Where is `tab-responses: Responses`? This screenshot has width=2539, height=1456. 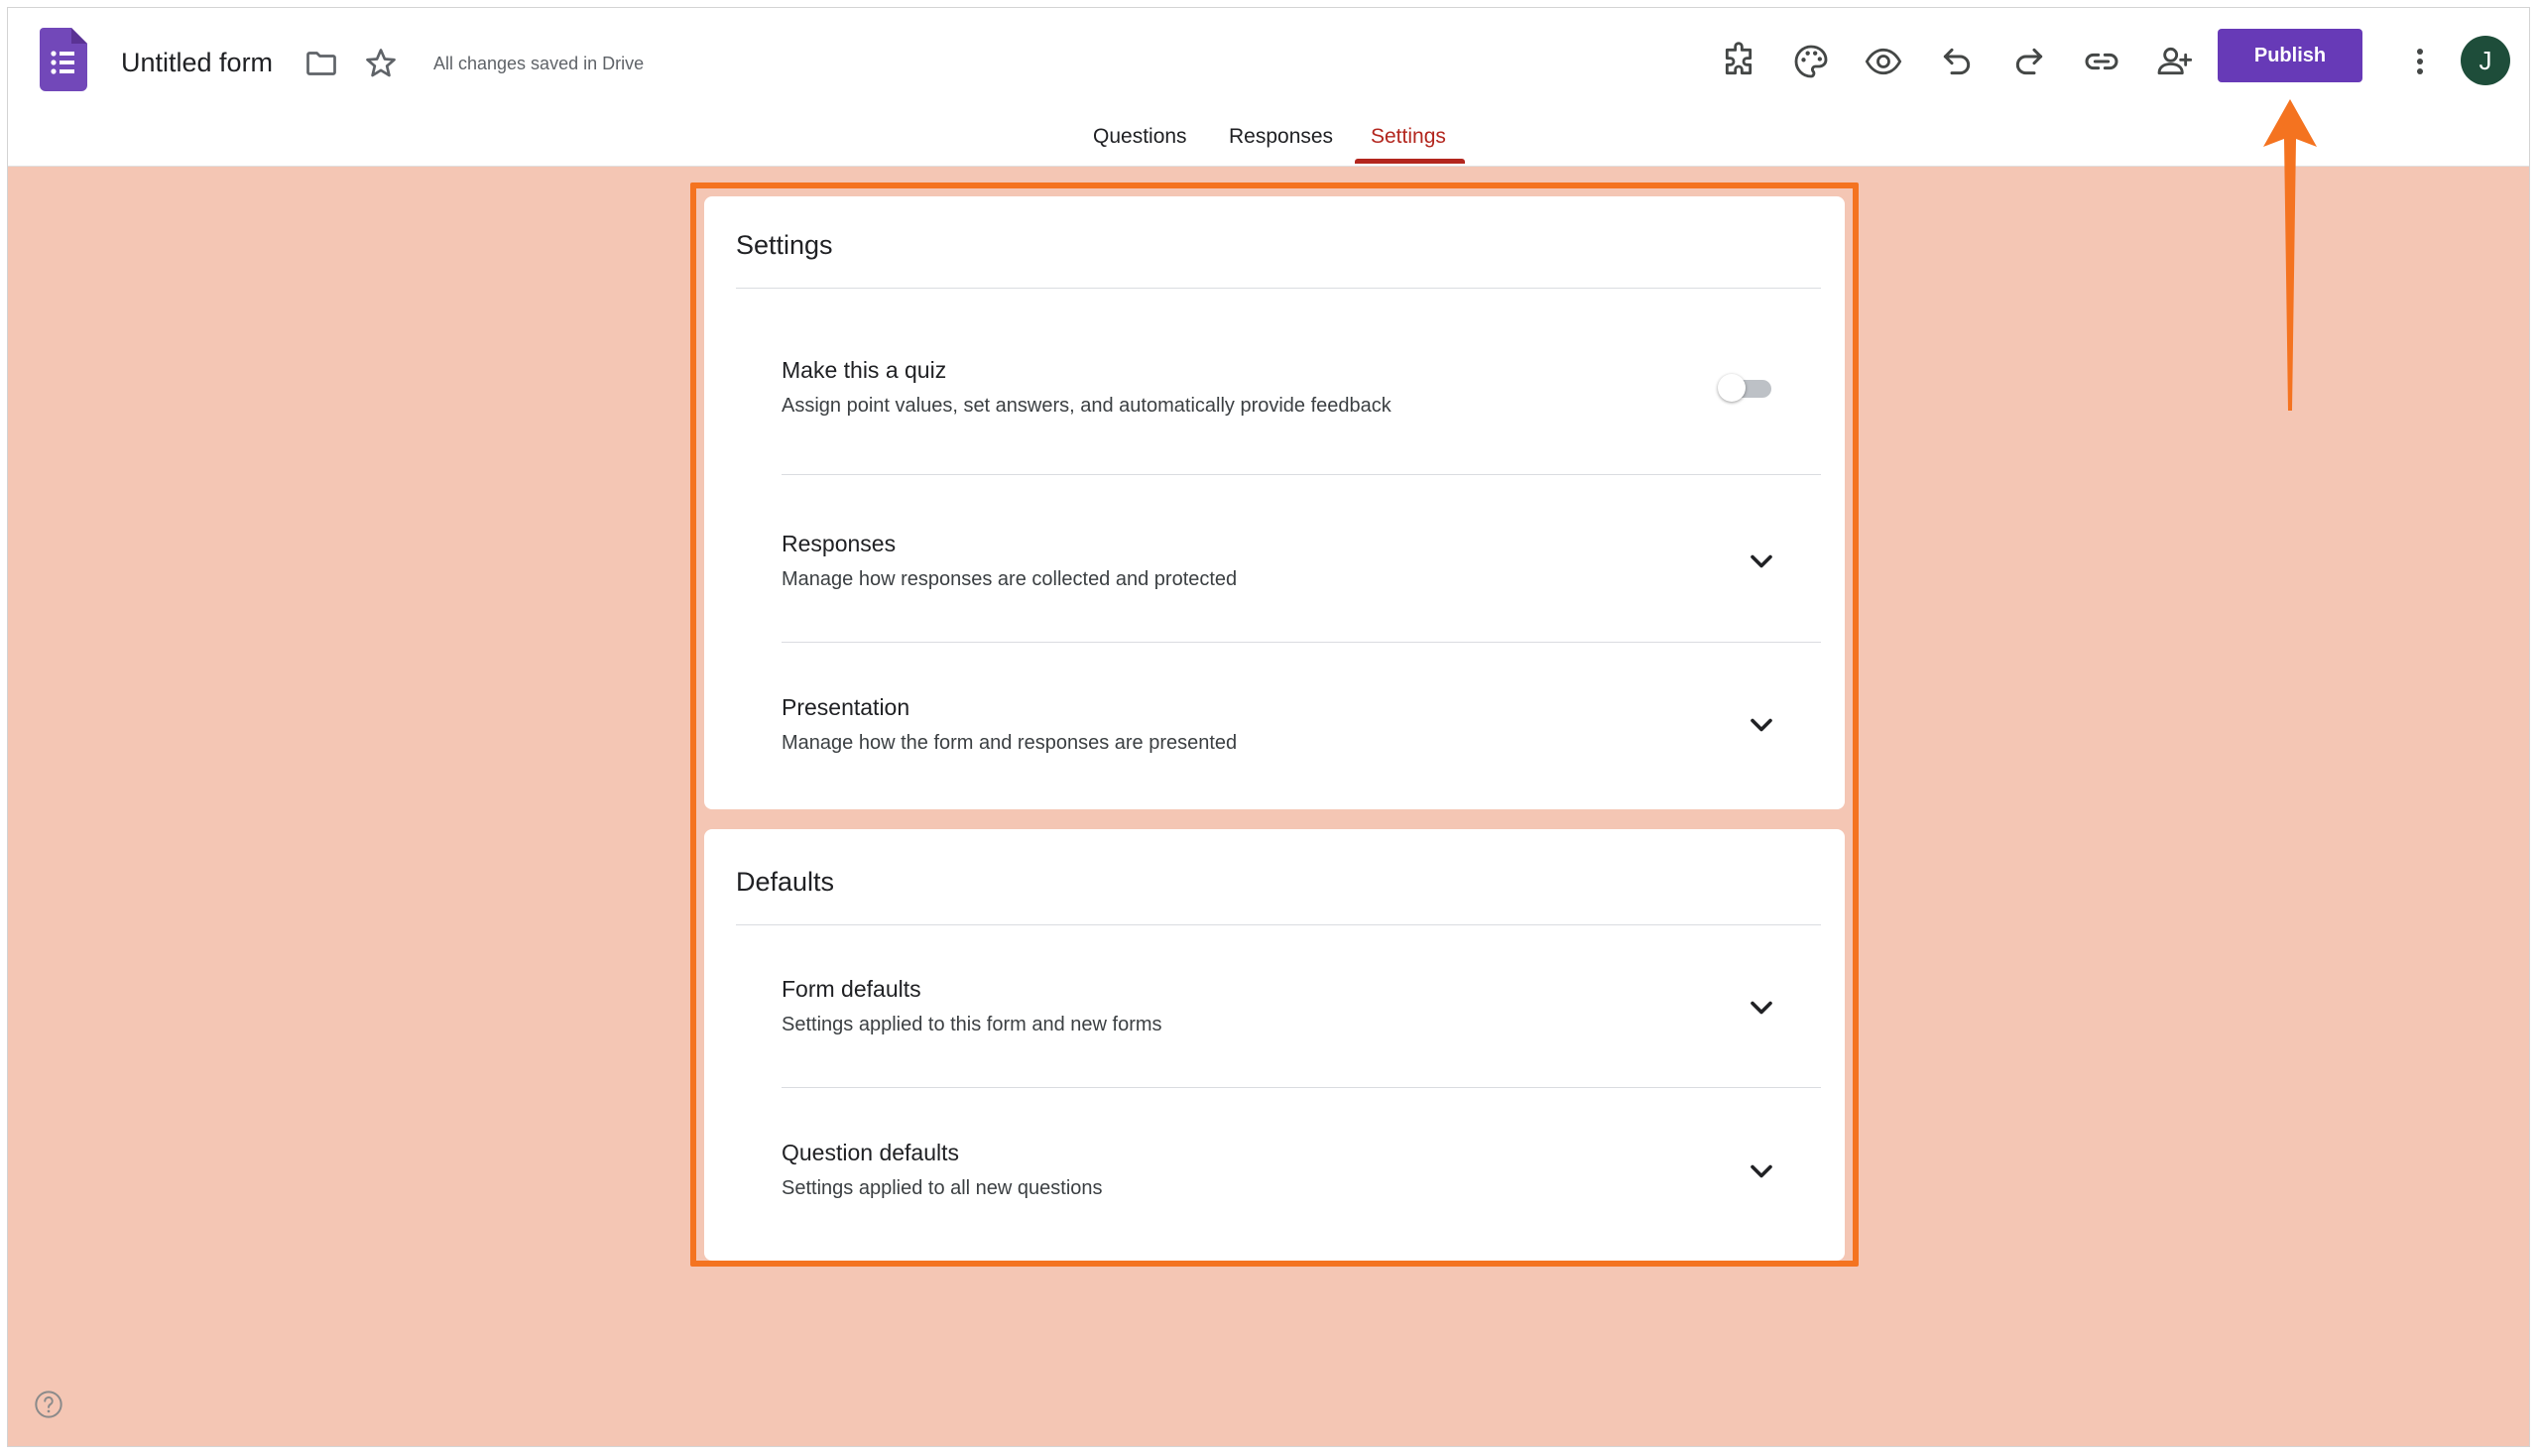 tab-responses: Responses is located at coordinates (1281, 137).